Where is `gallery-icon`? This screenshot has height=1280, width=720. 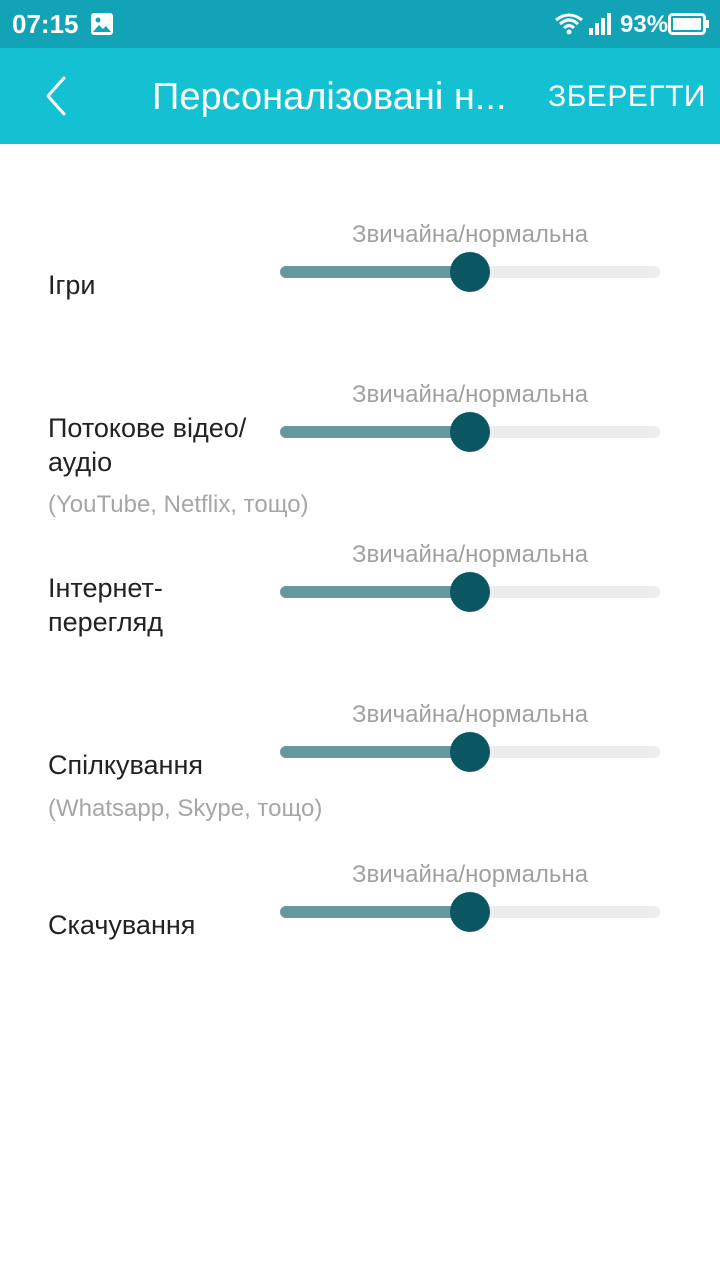 gallery-icon is located at coordinates (102, 26).